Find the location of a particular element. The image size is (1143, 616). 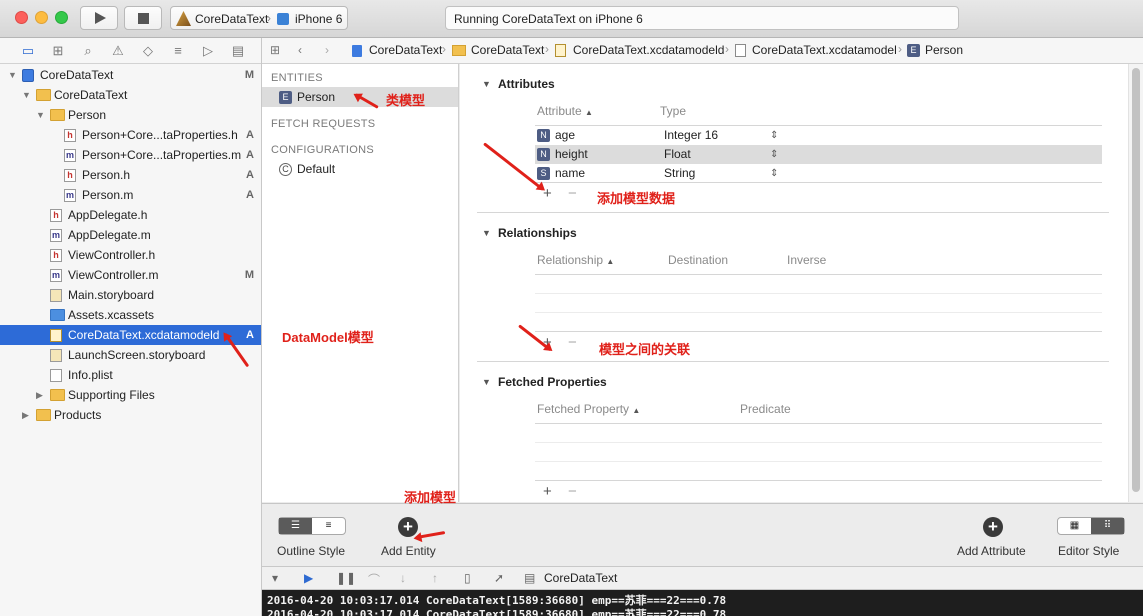

configuration-default: C Default is located at coordinates (360, 169).